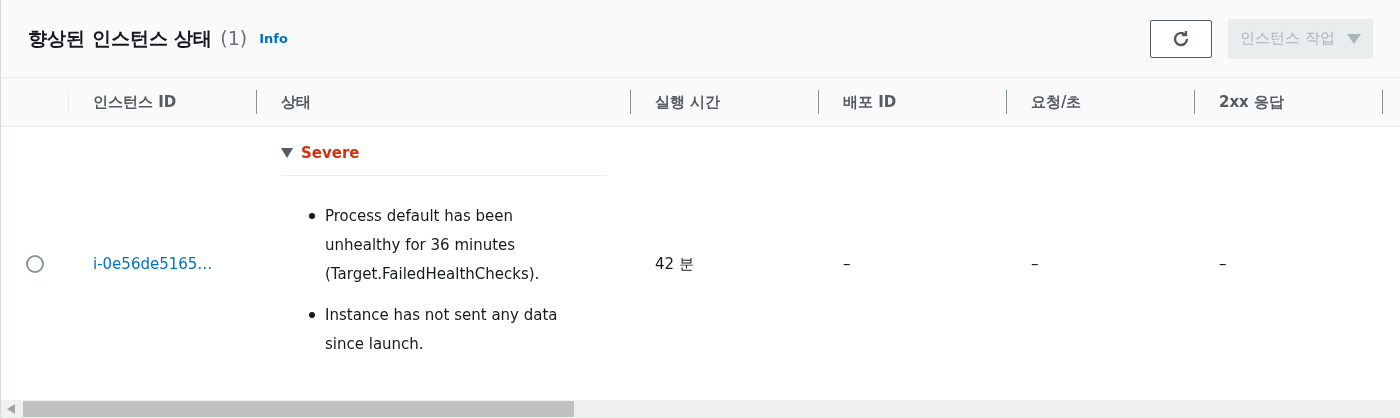 This screenshot has width=1400, height=418. Describe the element at coordinates (135, 102) in the screenshot. I see `column-header: 인스턴스 ID` at that location.